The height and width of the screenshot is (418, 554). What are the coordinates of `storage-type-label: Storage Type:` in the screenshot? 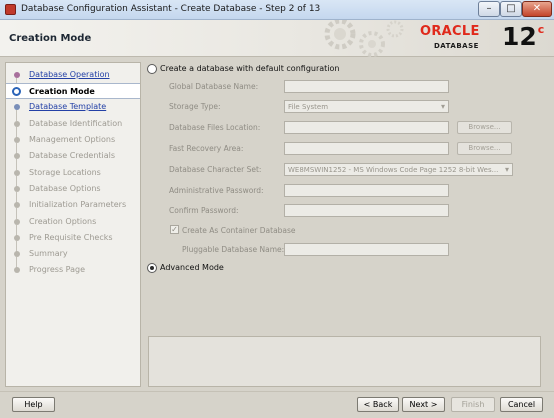 It's located at (195, 106).